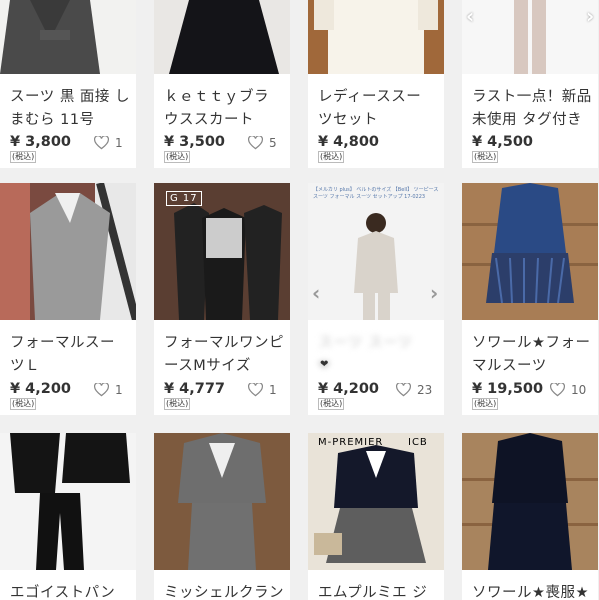 The height and width of the screenshot is (600, 599). I want to click on product-title: レディーススー ツセット, so click(370, 108).